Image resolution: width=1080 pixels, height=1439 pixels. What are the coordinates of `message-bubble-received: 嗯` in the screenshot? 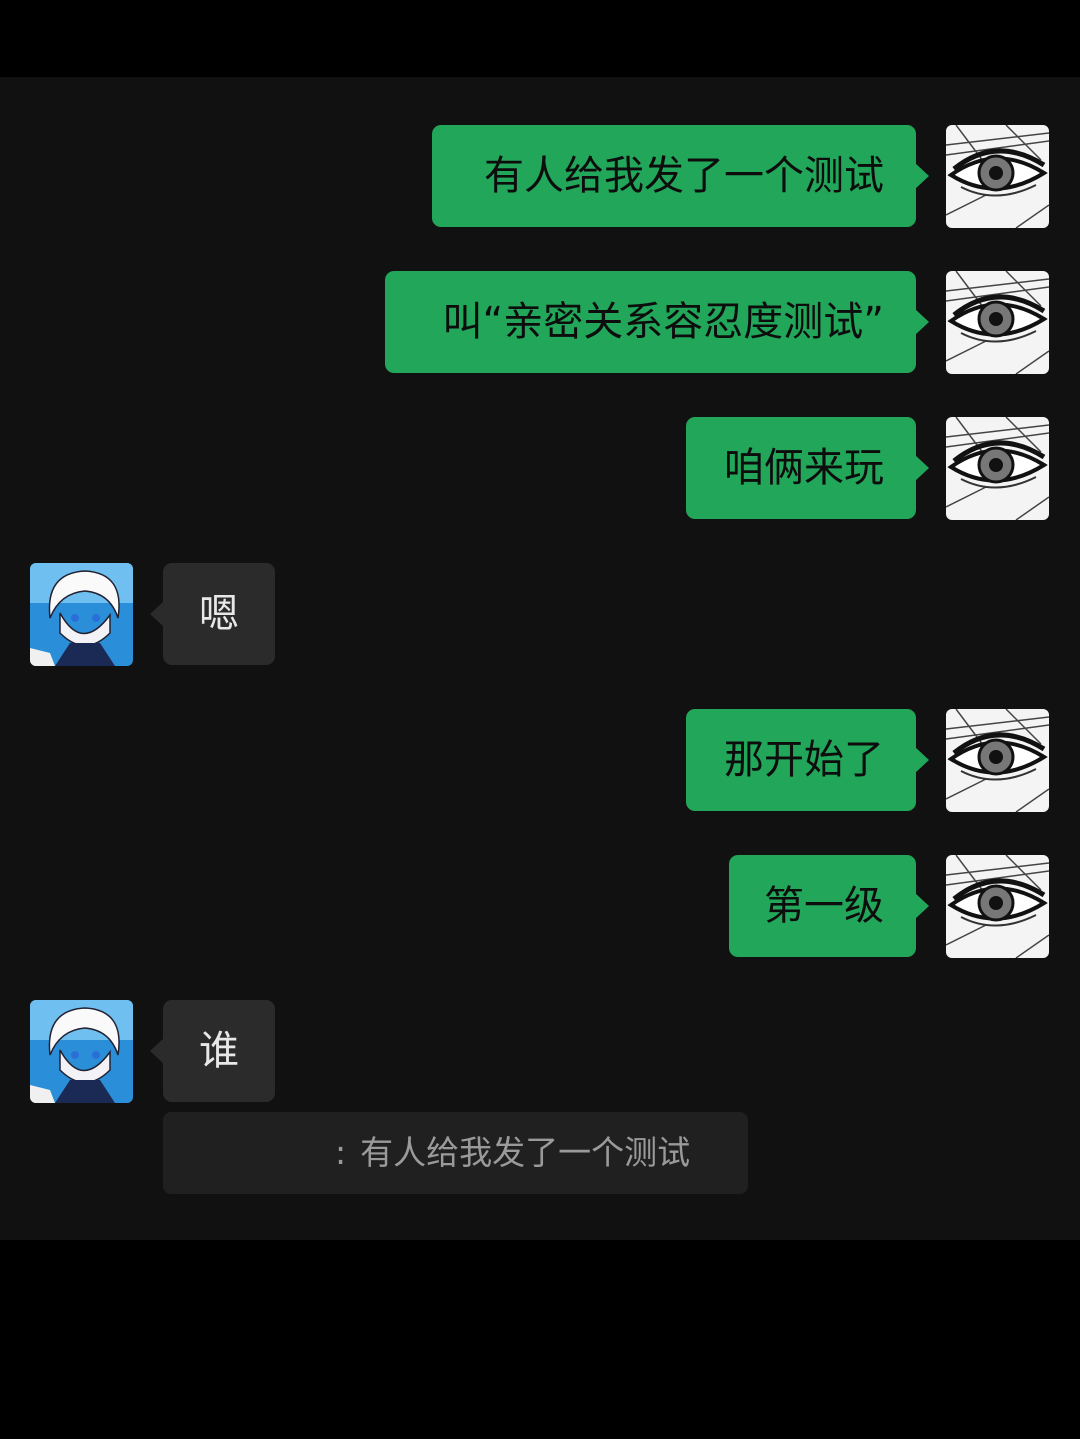 It's located at (212, 614).